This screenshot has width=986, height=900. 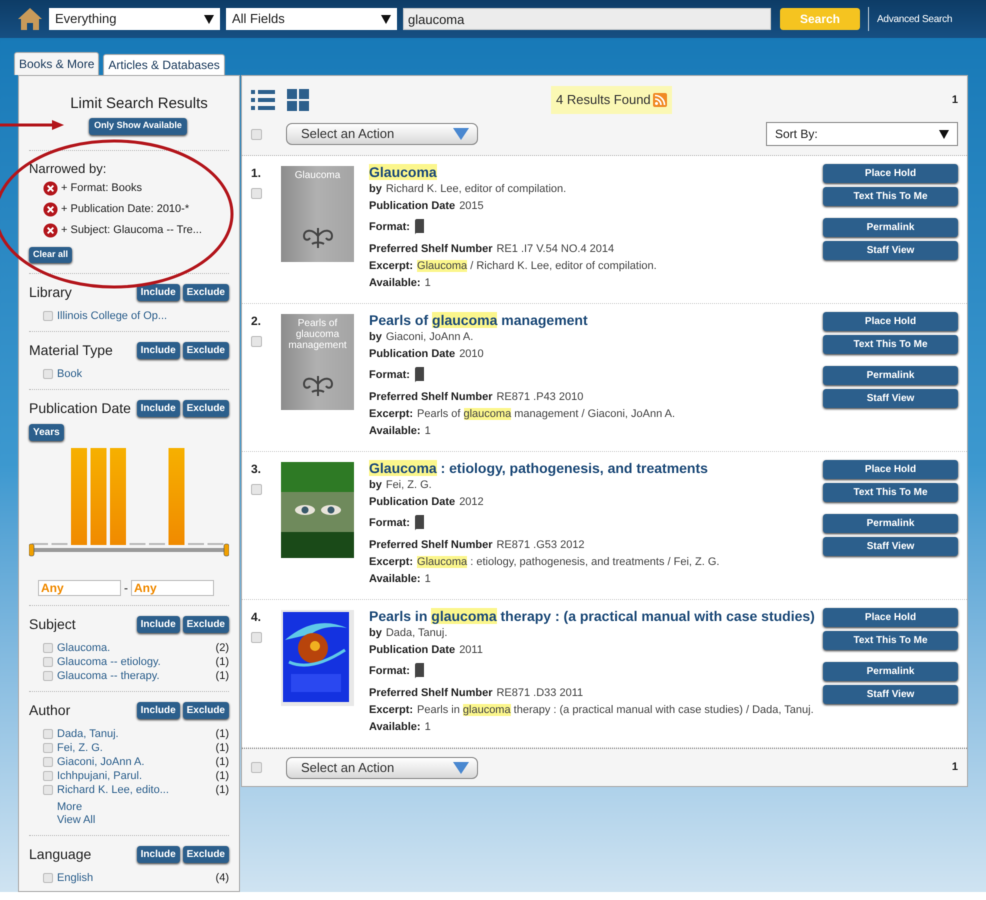 What do you see at coordinates (593, 693) in the screenshot?
I see `record-field: Preferred Shelf Number RE871 .D33 2011` at bounding box center [593, 693].